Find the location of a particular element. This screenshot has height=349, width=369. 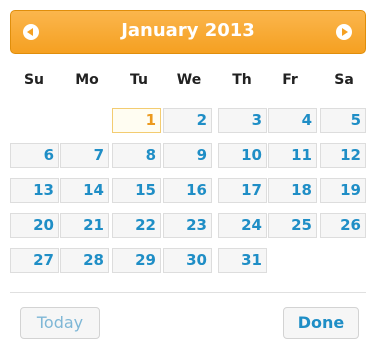

today-button: Today is located at coordinates (60, 323).